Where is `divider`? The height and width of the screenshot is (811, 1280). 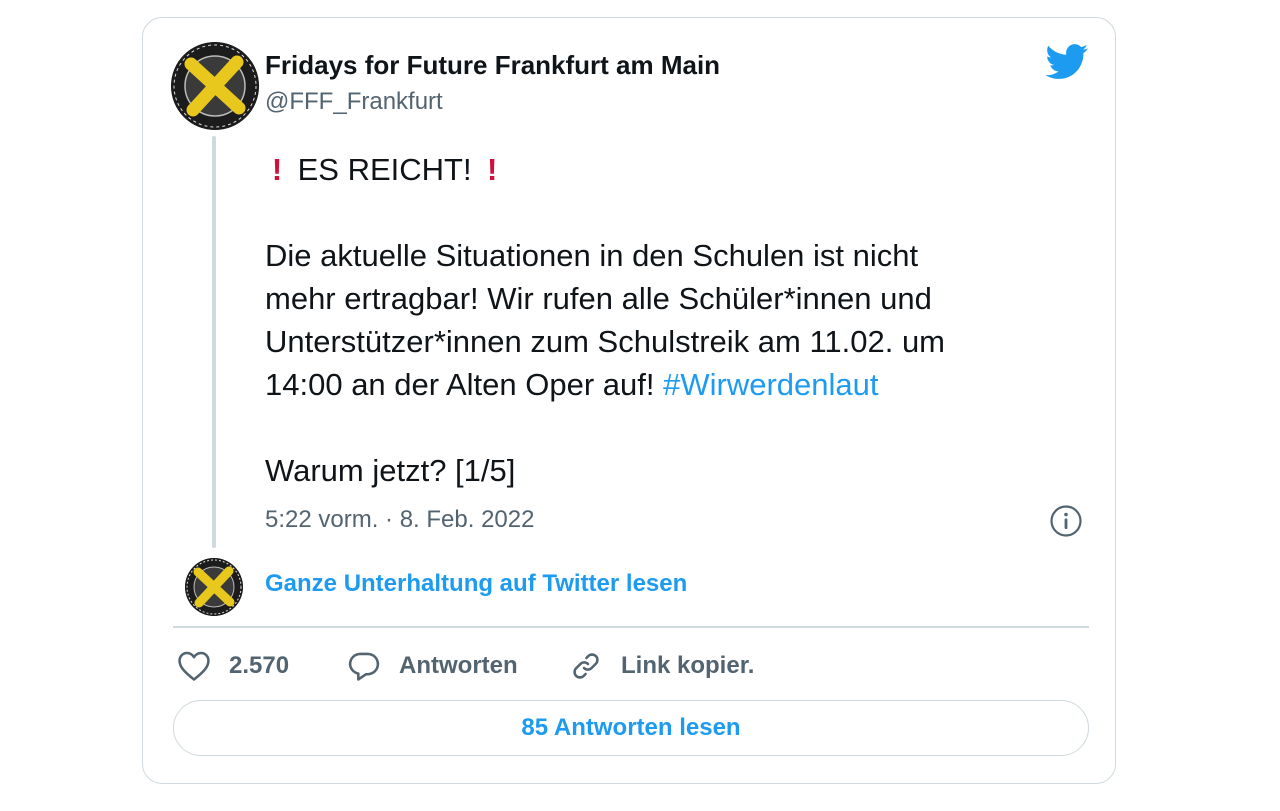 divider is located at coordinates (631, 627).